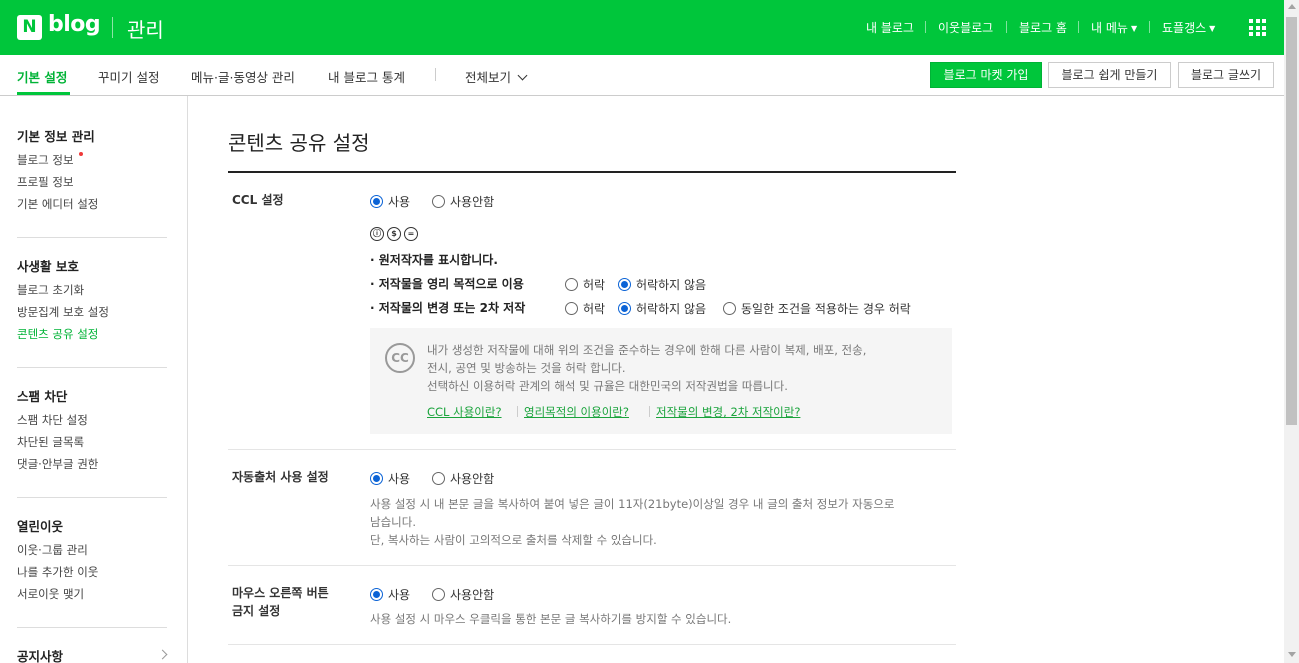  I want to click on sidebar-item-blog-reset: 블로그 초기화, so click(50, 290).